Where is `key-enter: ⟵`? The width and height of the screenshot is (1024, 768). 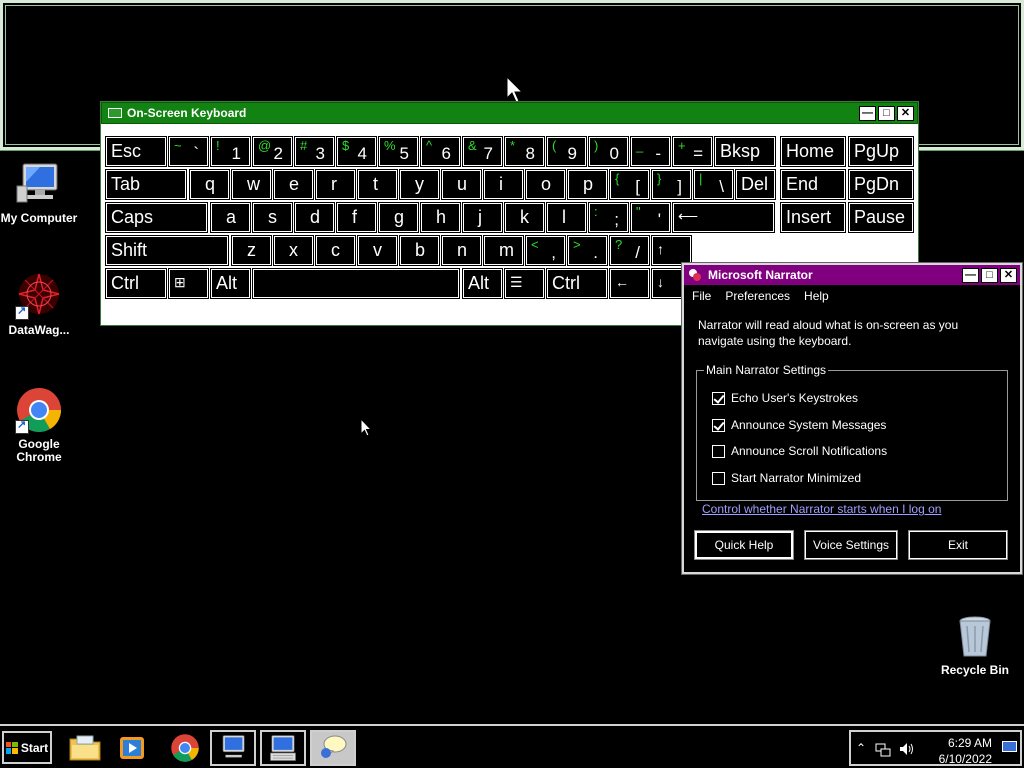
key-enter: ⟵ is located at coordinates (723, 217).